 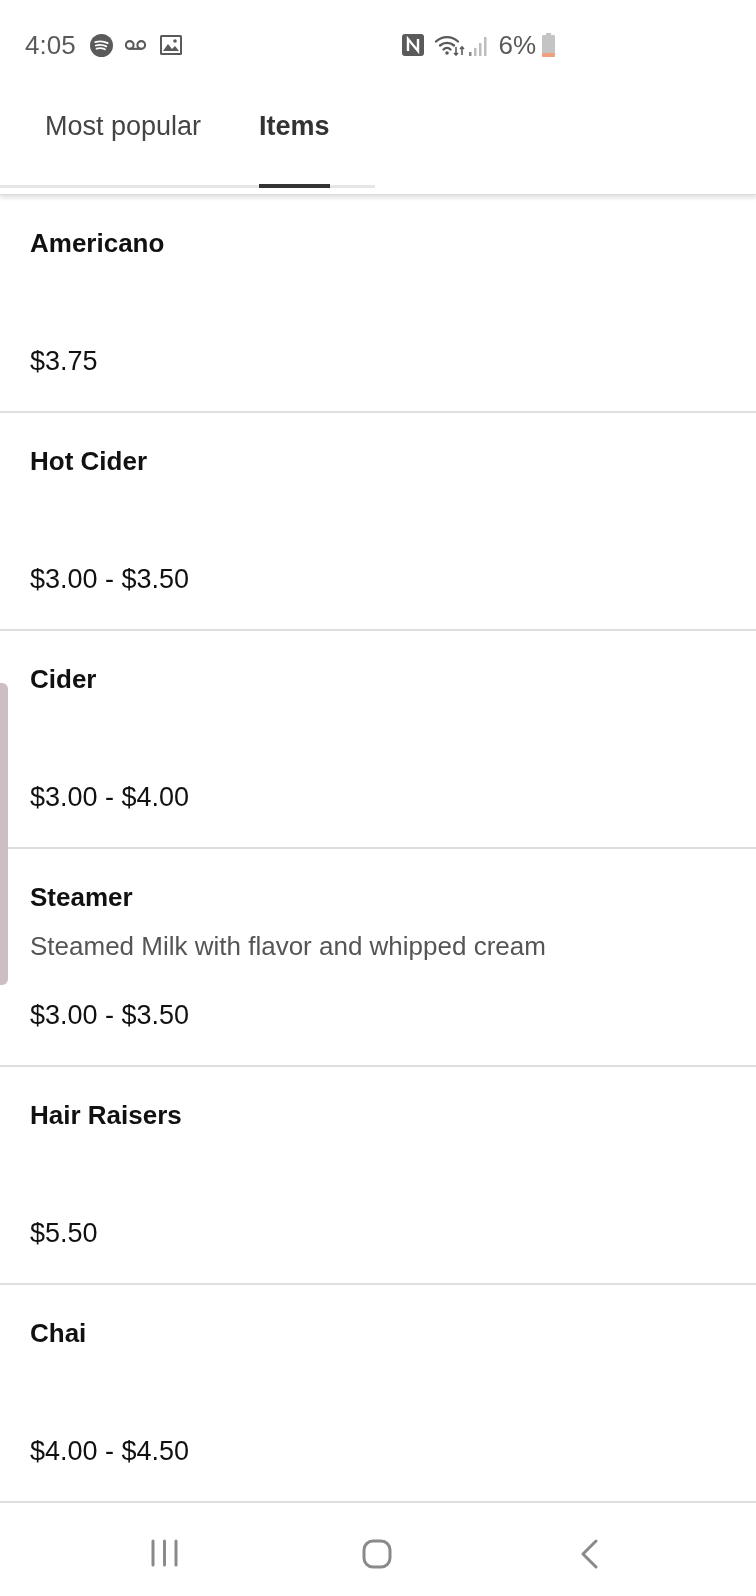 I want to click on item-name: Hot Cider, so click(x=88, y=461).